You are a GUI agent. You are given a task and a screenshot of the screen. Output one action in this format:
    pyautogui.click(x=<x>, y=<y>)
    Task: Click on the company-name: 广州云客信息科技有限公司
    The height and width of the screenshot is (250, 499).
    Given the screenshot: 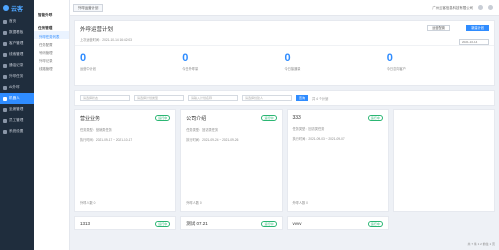 What is the action you would take?
    pyautogui.click(x=452, y=7)
    